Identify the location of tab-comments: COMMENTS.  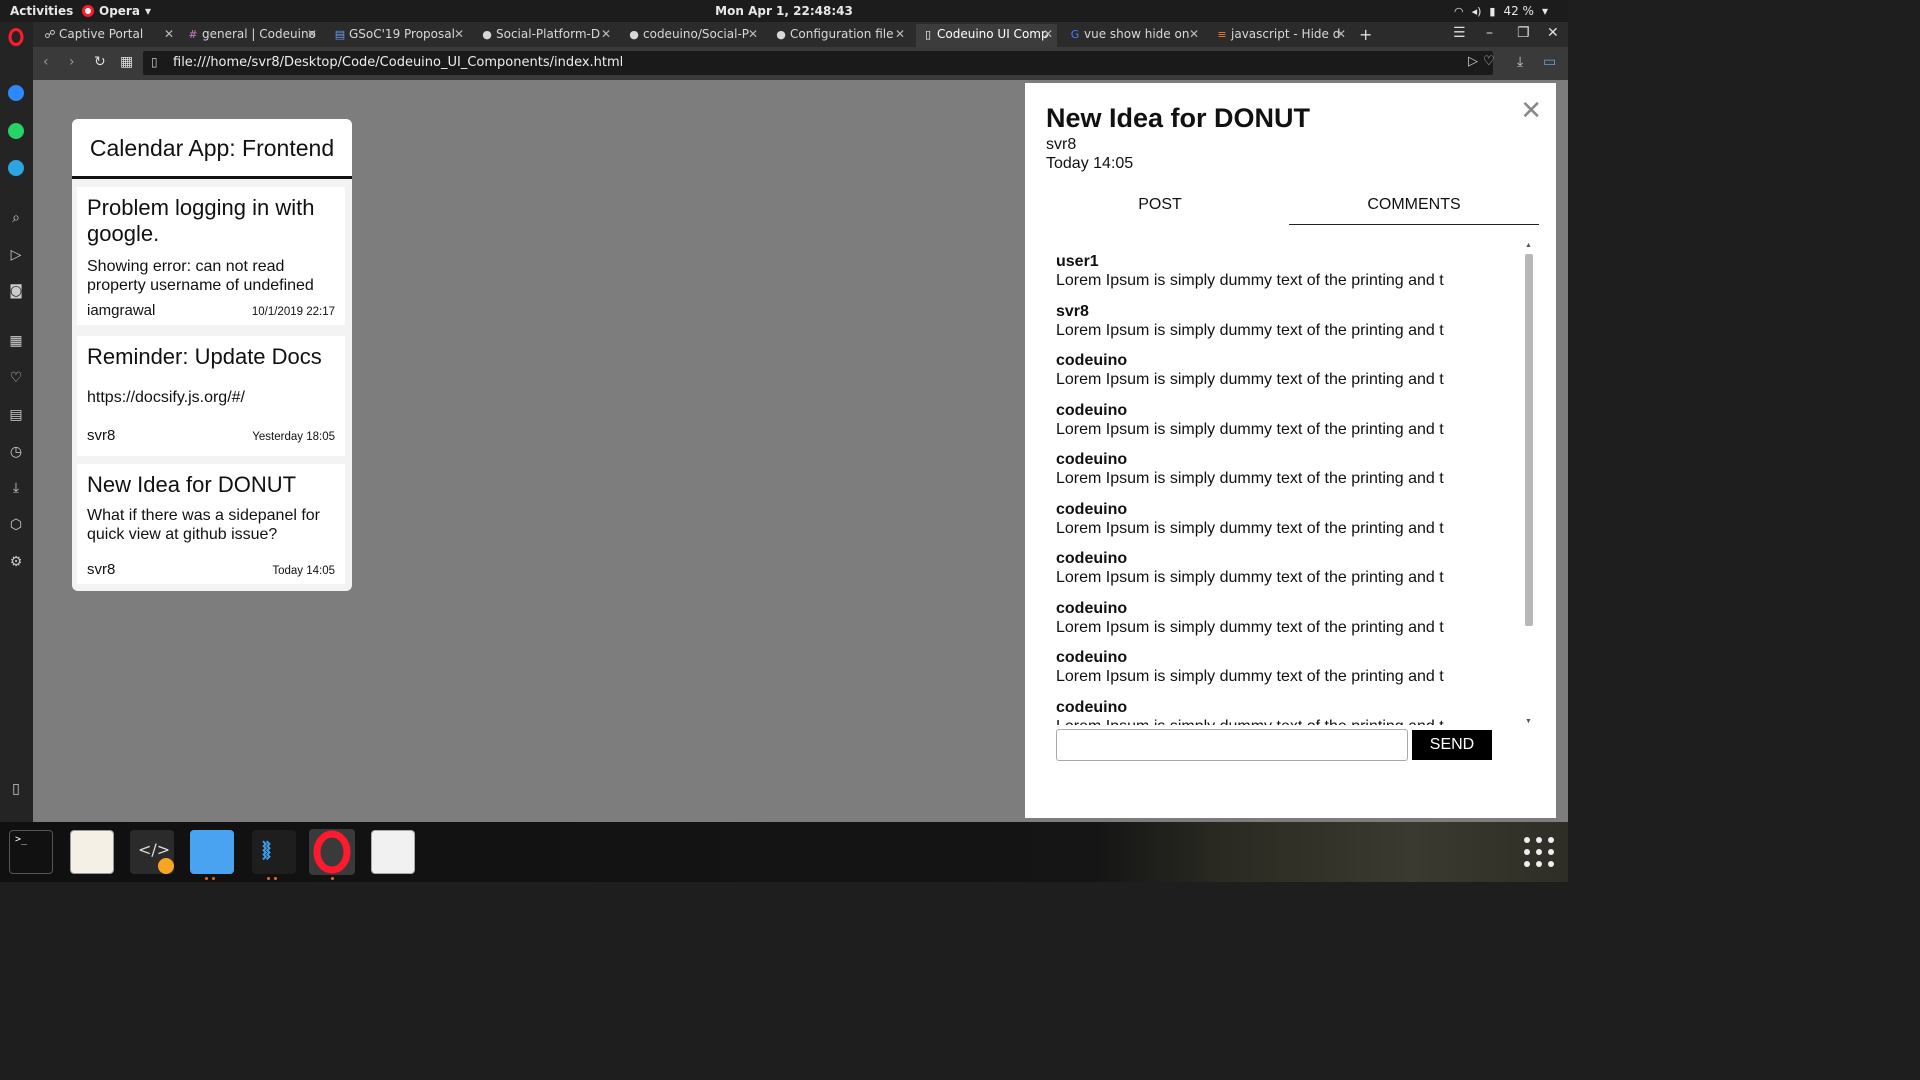
(1414, 210).